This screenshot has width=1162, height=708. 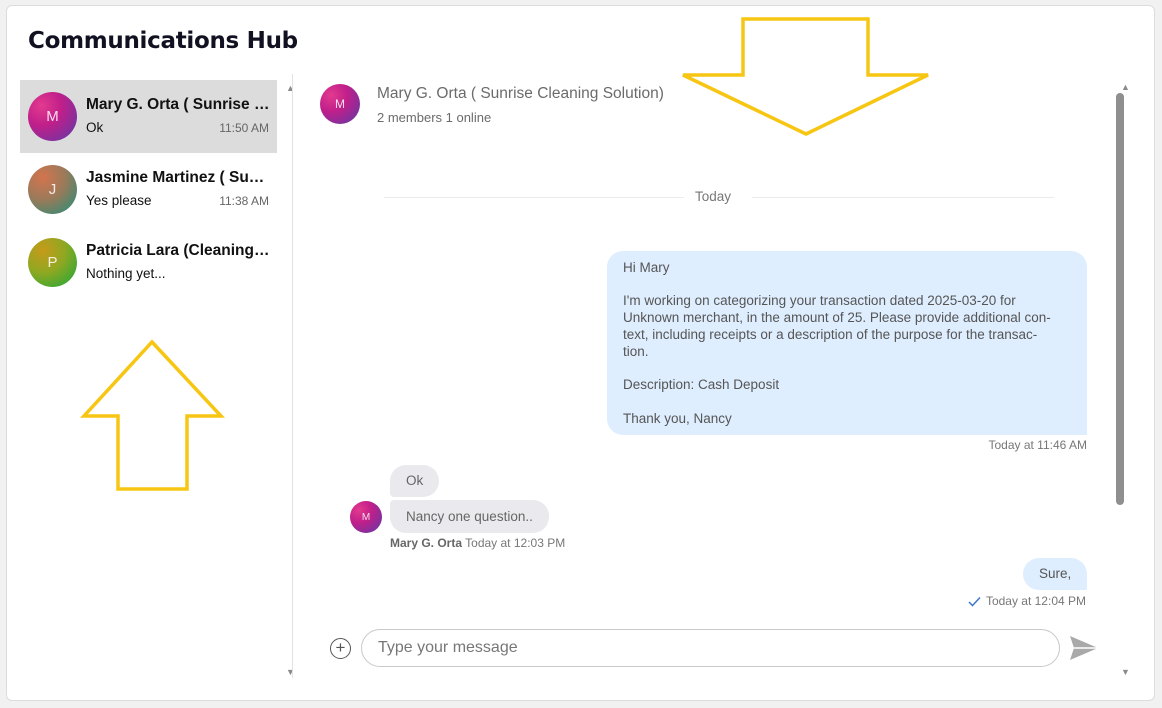 I want to click on send-icon, so click(x=1084, y=648).